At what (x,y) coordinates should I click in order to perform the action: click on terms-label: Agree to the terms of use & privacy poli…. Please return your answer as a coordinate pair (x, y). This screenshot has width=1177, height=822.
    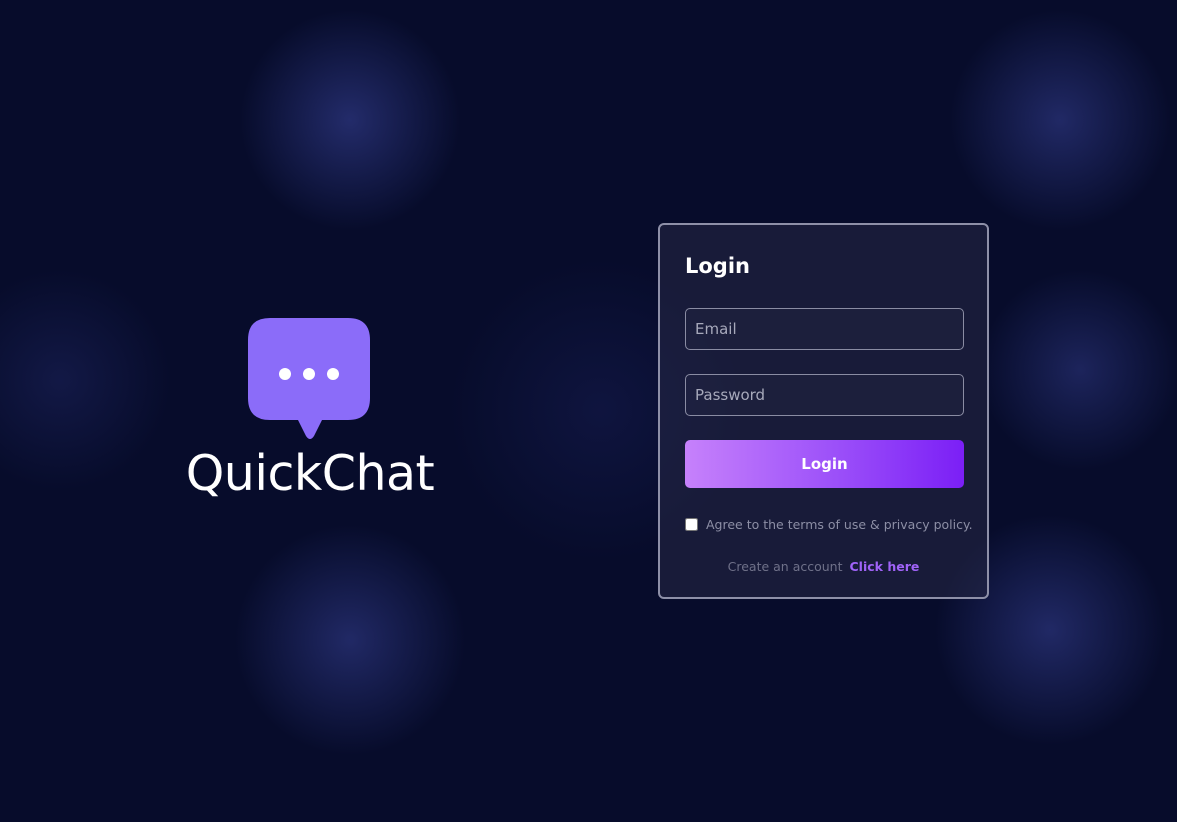
    Looking at the image, I should click on (839, 524).